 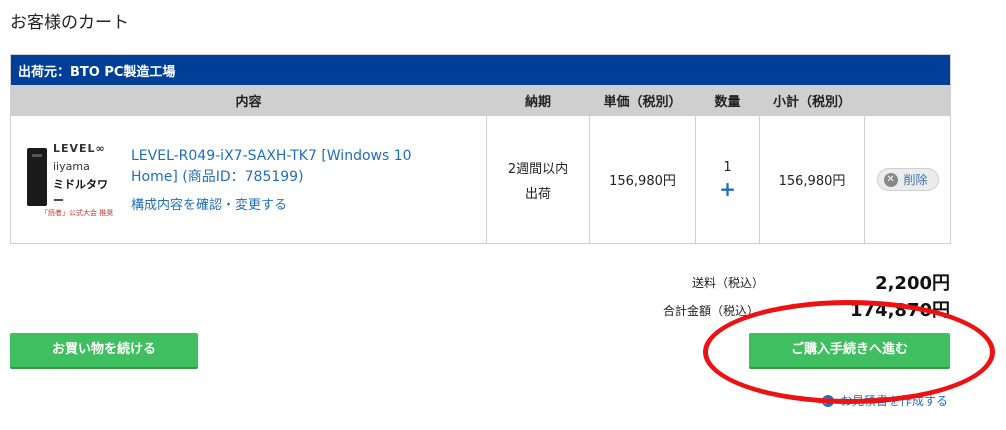 I want to click on table-header-row: 内容 納期 単価（税別） 数量 小計（税別）, so click(x=481, y=100).